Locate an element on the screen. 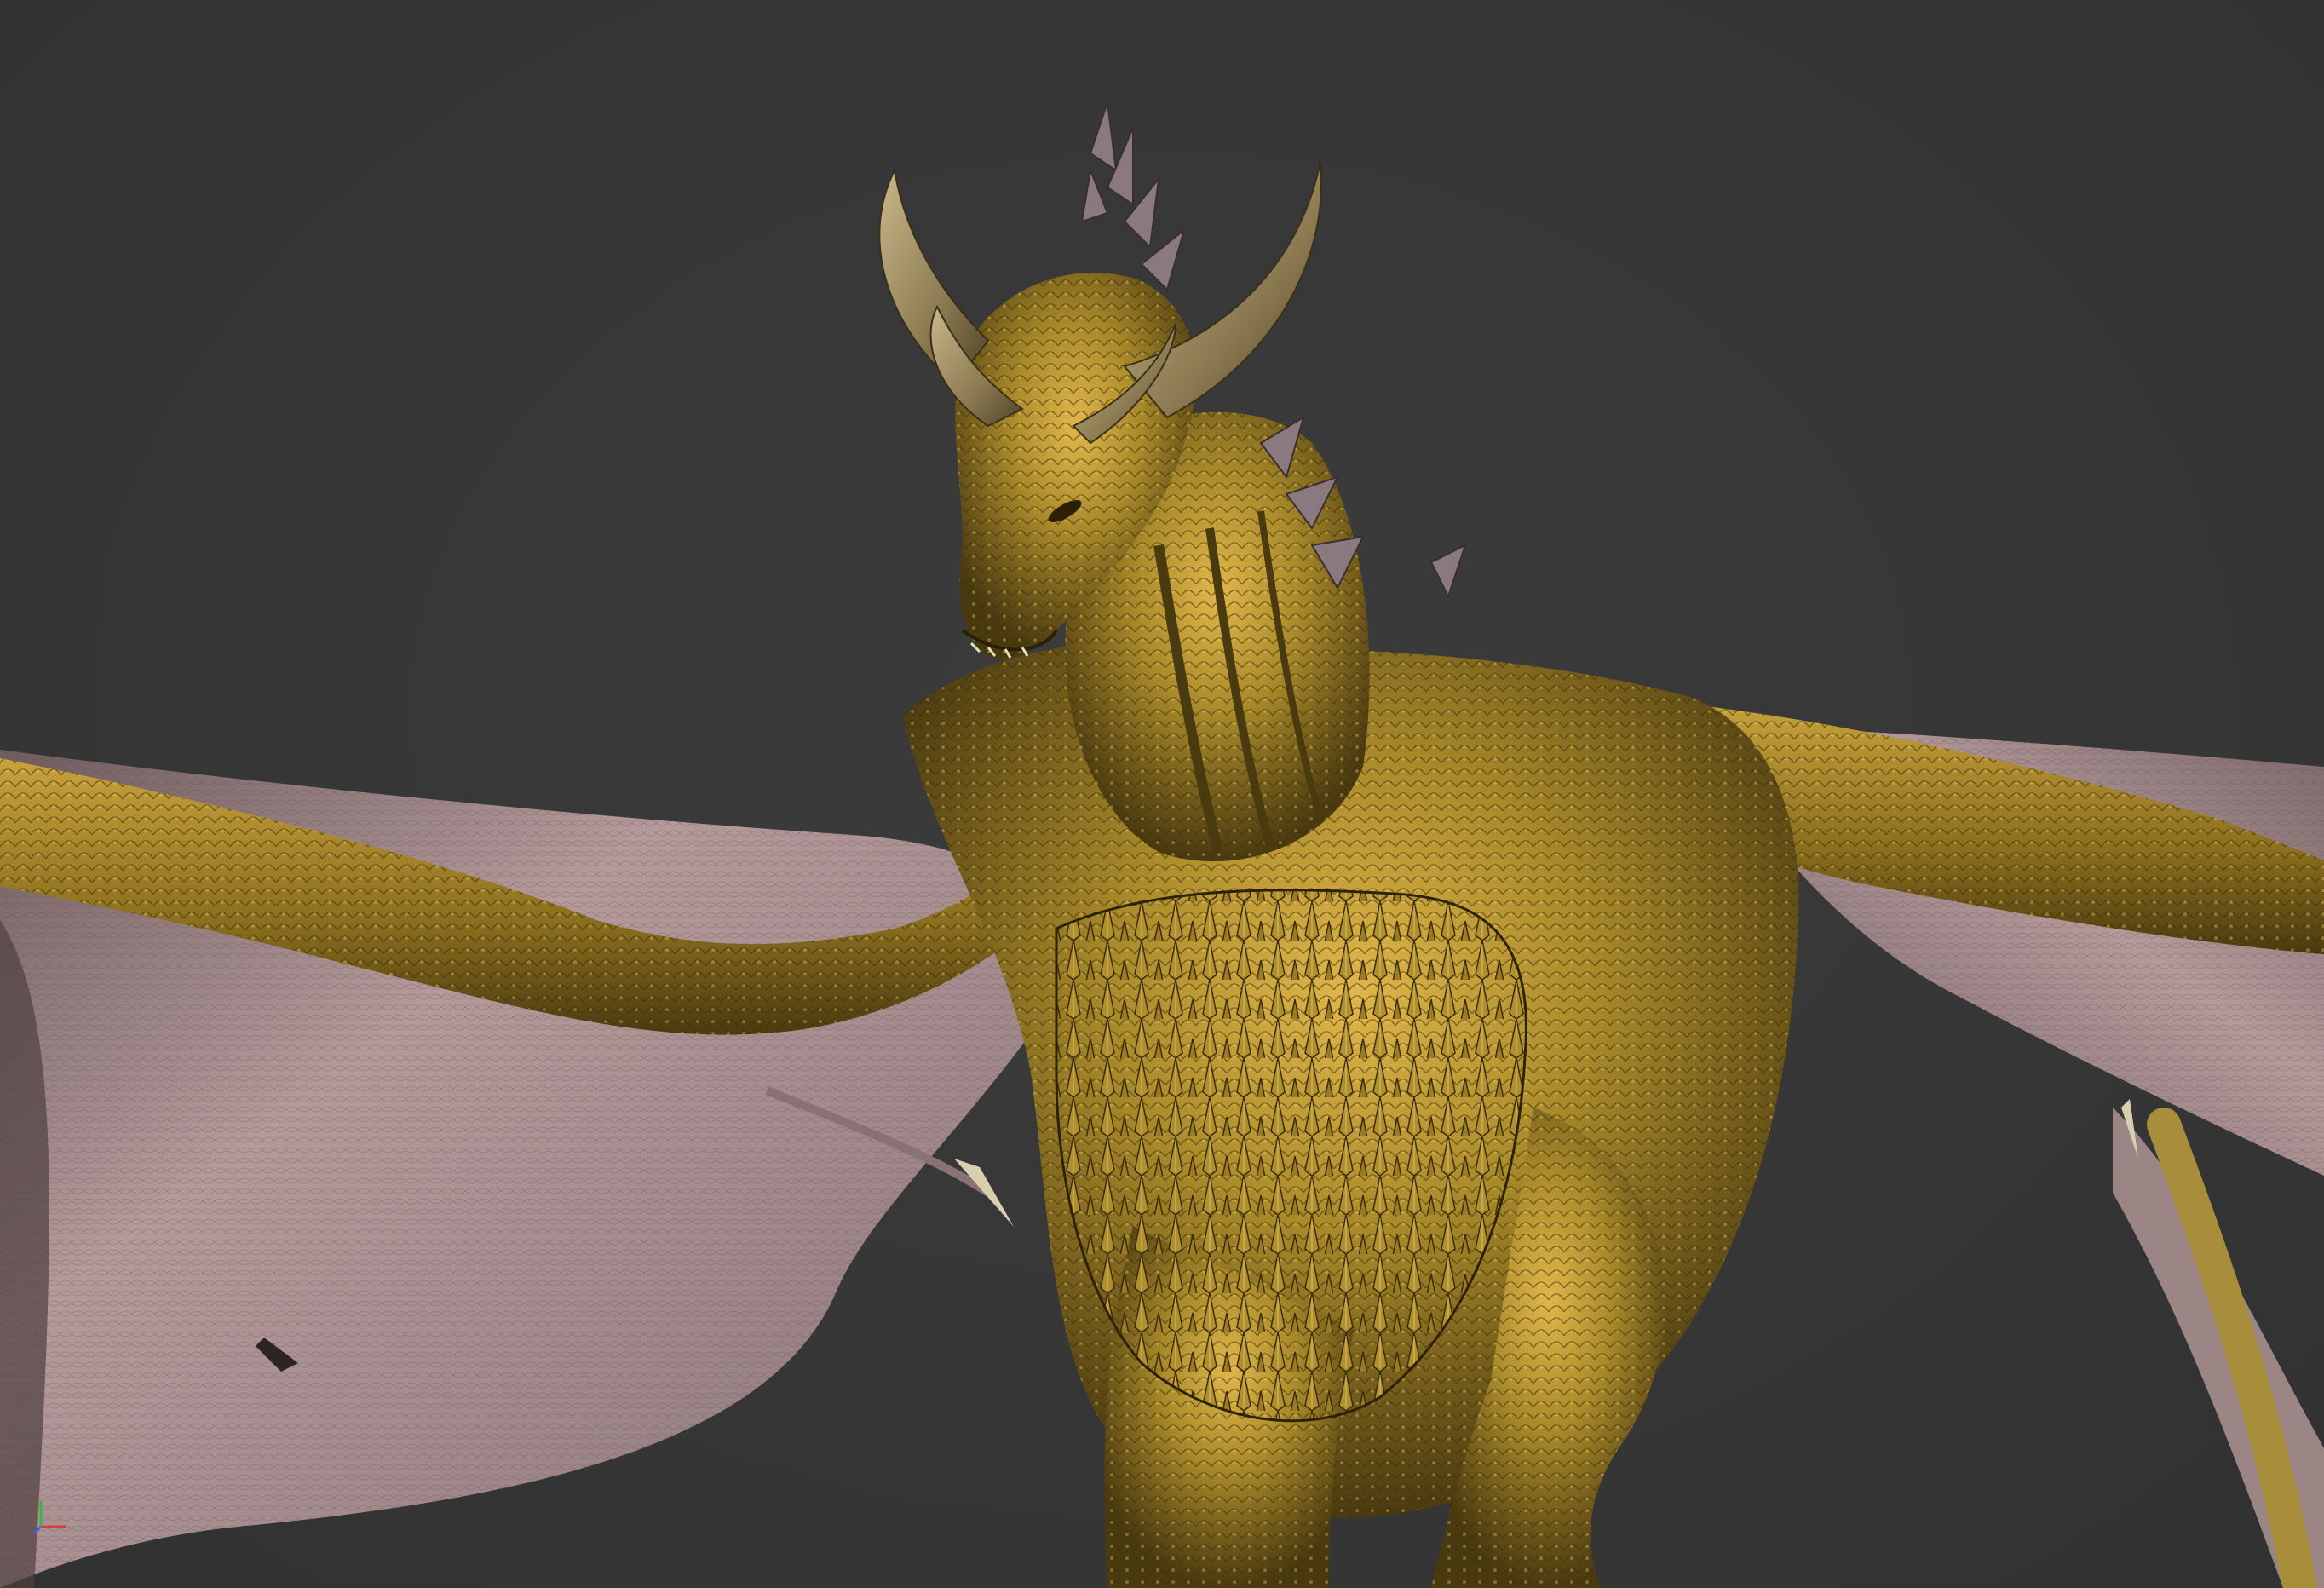 This screenshot has width=2324, height=1588. axis-gizmo-icon is located at coordinates (51, 1516).